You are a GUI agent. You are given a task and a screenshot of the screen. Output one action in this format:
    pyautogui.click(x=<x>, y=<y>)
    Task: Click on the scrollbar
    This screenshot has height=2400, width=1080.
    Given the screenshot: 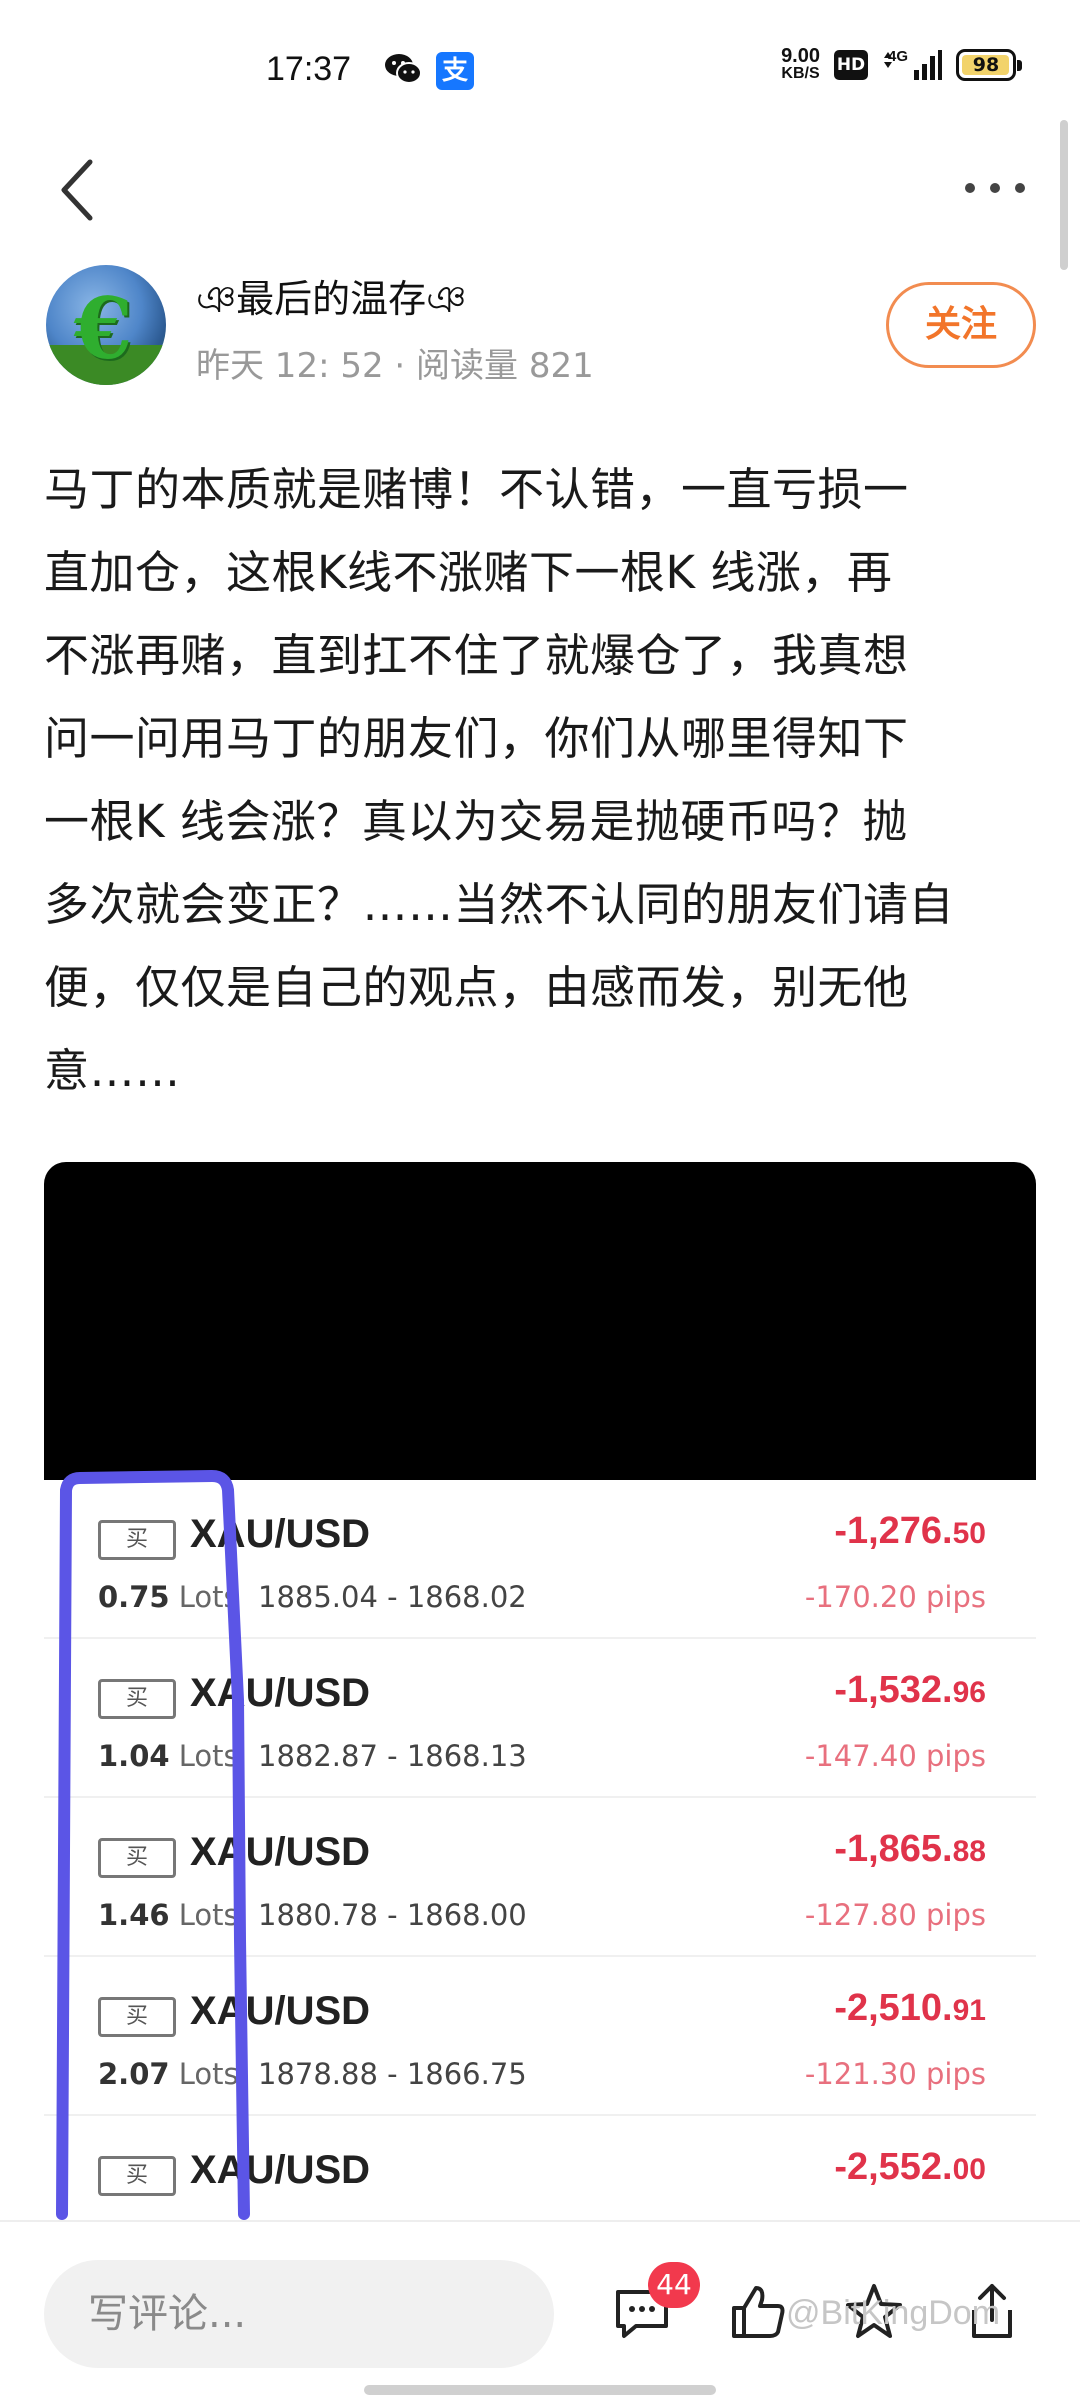 What is the action you would take?
    pyautogui.click(x=1064, y=195)
    